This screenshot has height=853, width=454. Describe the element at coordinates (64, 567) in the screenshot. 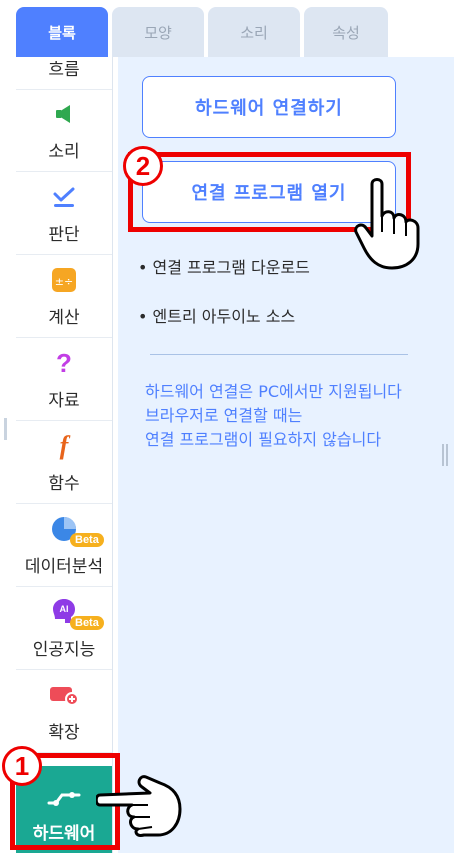

I see `category-label: 데이터분석` at that location.